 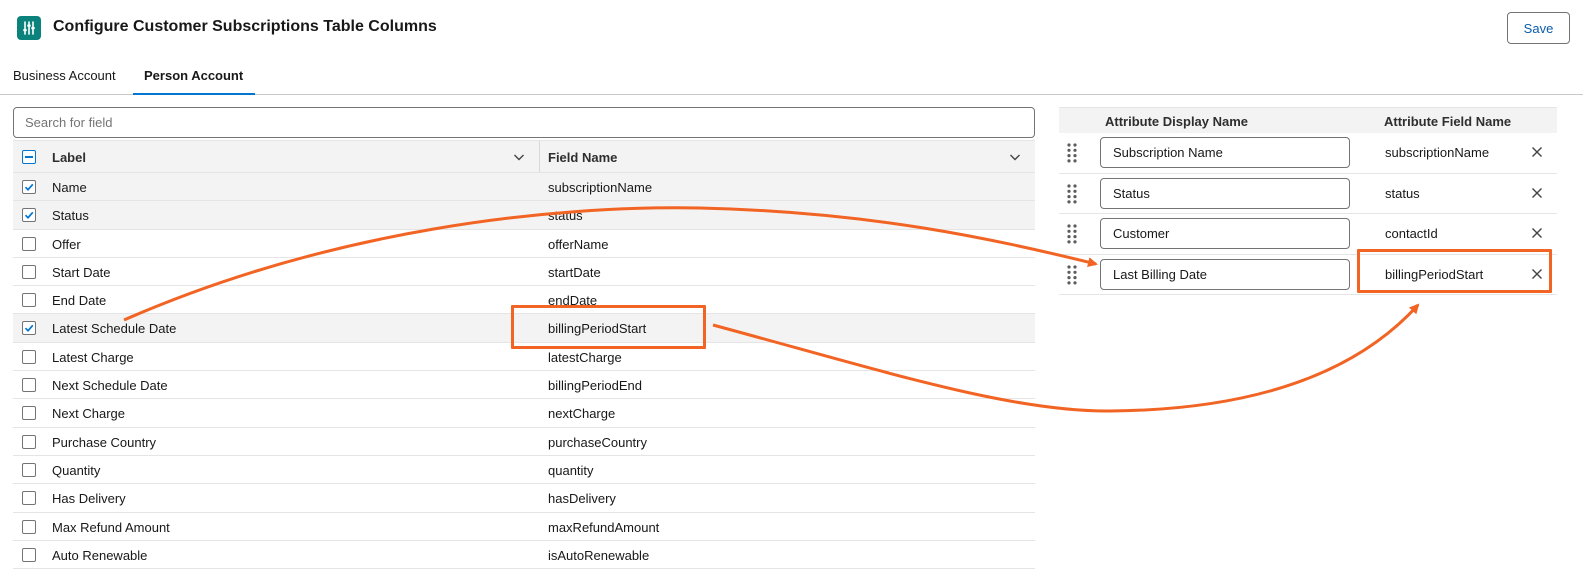 What do you see at coordinates (582, 499) in the screenshot?
I see `row-field-name: hasDelivery` at bounding box center [582, 499].